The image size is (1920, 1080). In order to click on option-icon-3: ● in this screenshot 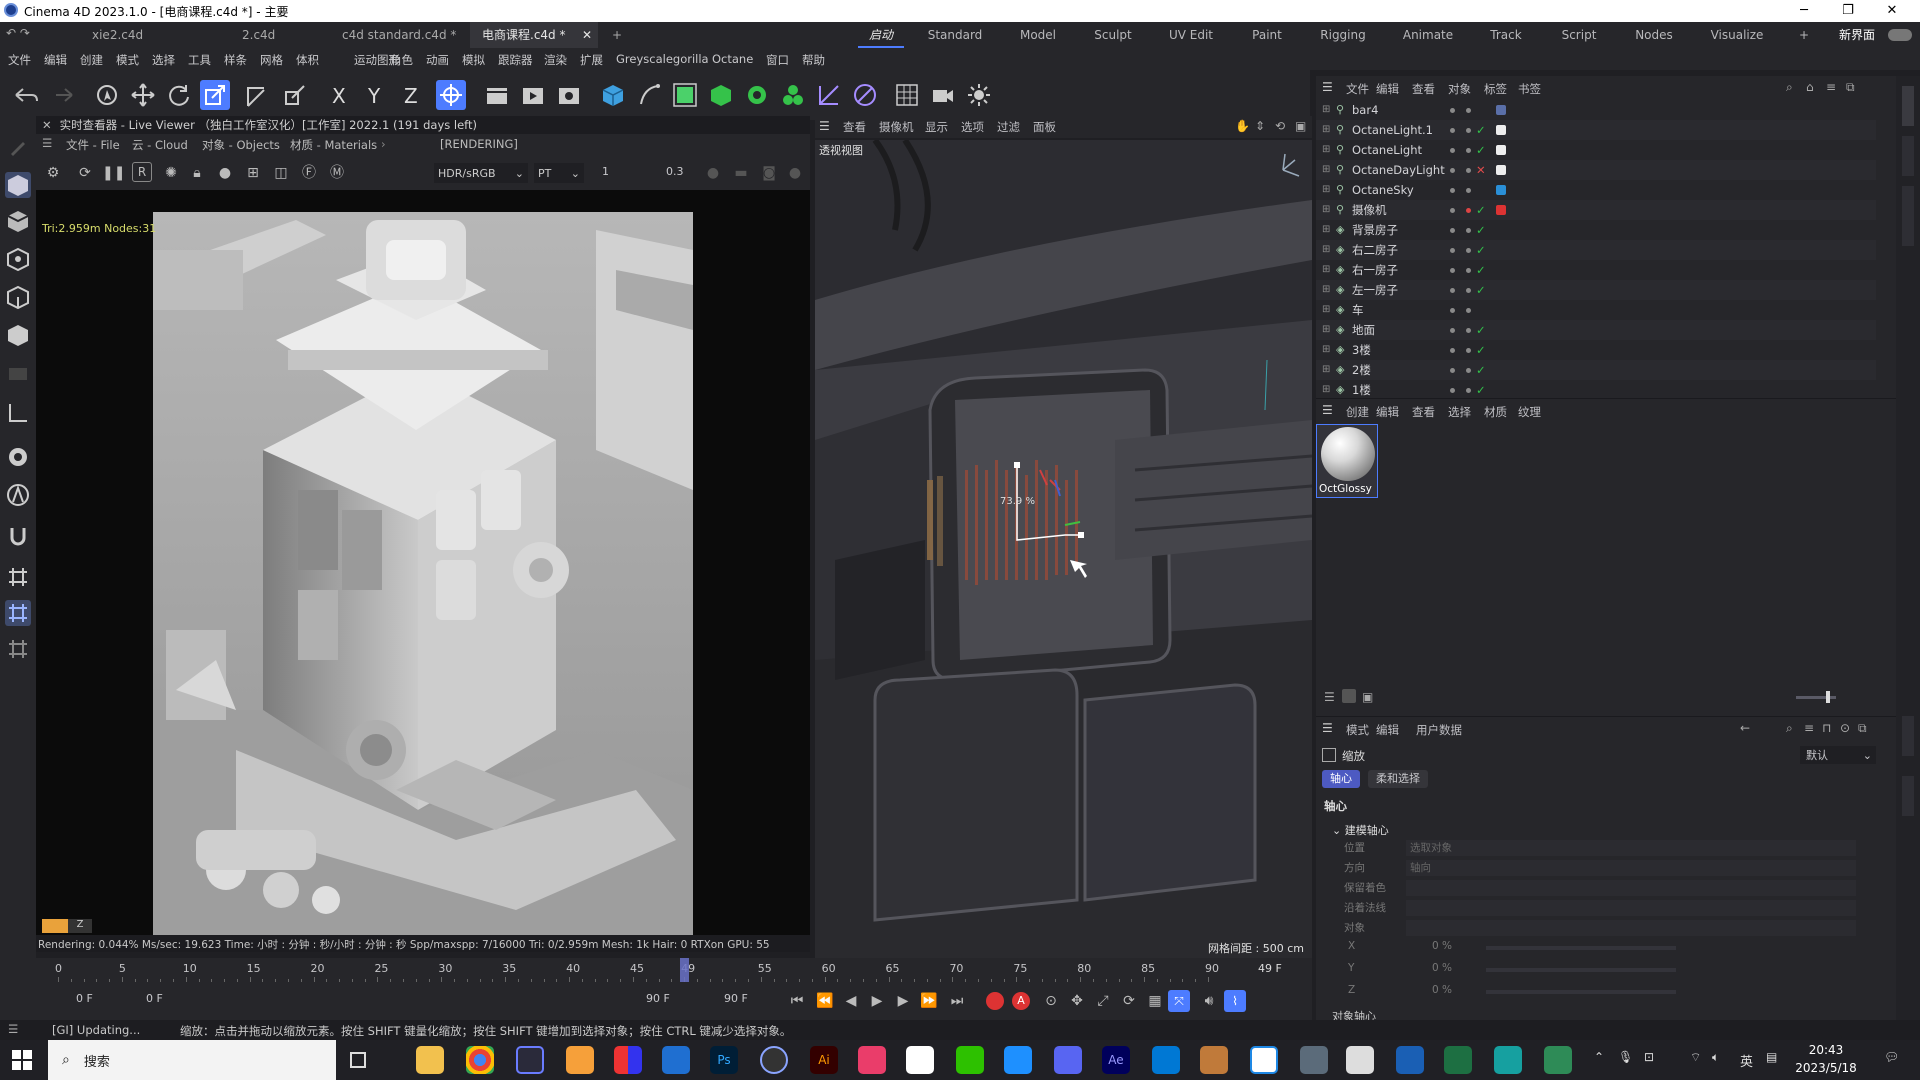, I will do `click(795, 173)`.